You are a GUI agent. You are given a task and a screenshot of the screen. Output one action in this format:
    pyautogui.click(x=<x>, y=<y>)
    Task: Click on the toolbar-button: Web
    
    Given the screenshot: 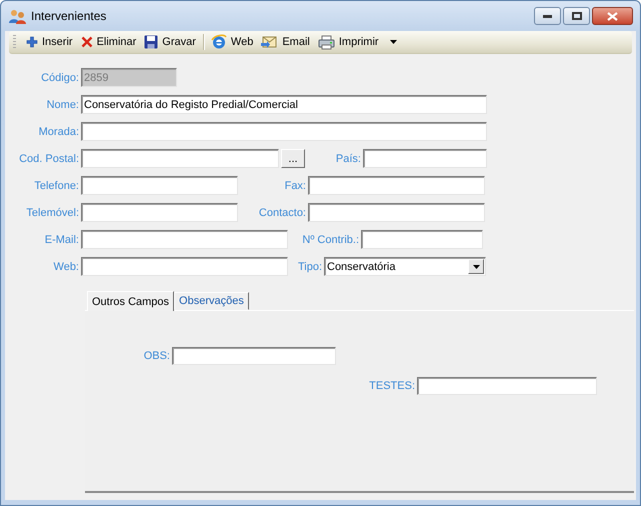 What is the action you would take?
    pyautogui.click(x=232, y=42)
    